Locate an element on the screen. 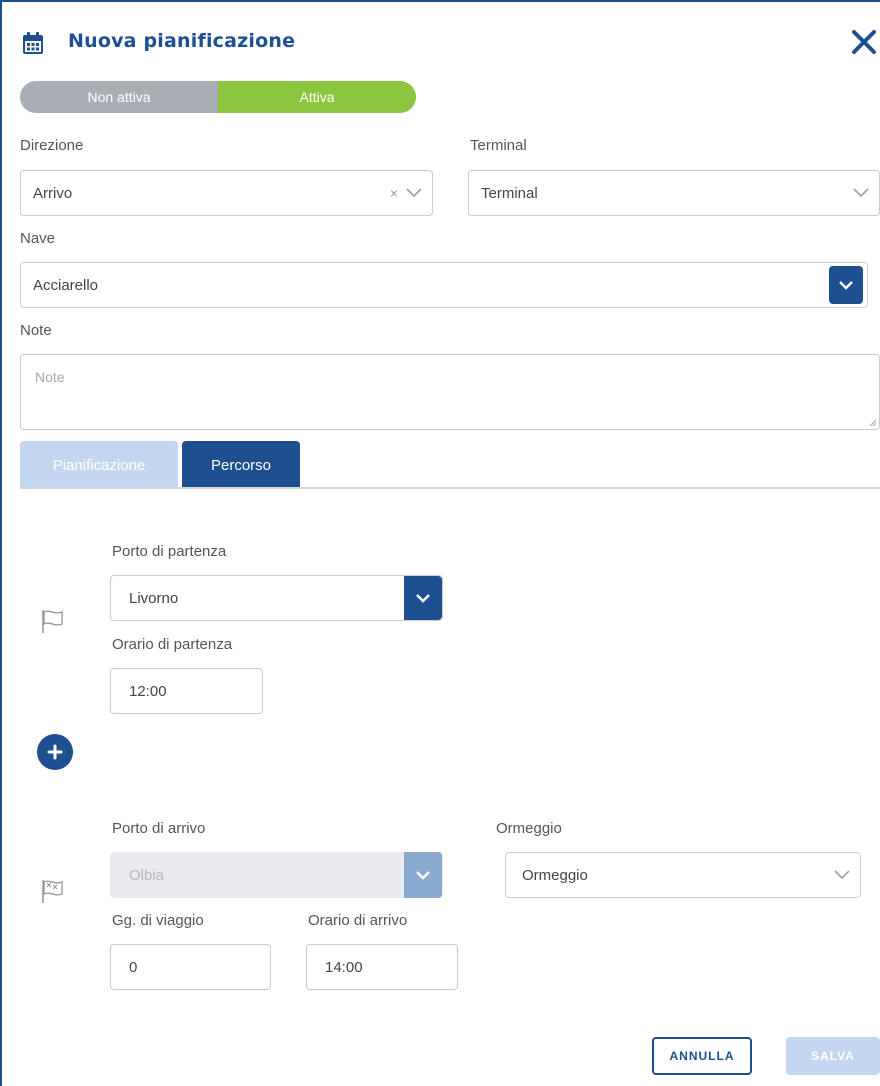  giorni-viaggio-input: 0 is located at coordinates (190, 967).